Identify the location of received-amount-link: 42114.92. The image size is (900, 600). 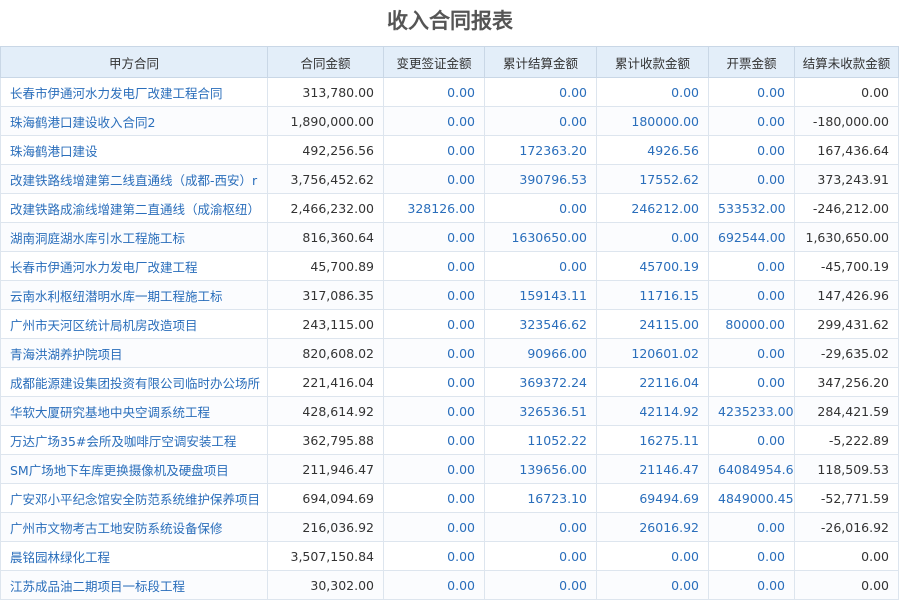
(652, 411).